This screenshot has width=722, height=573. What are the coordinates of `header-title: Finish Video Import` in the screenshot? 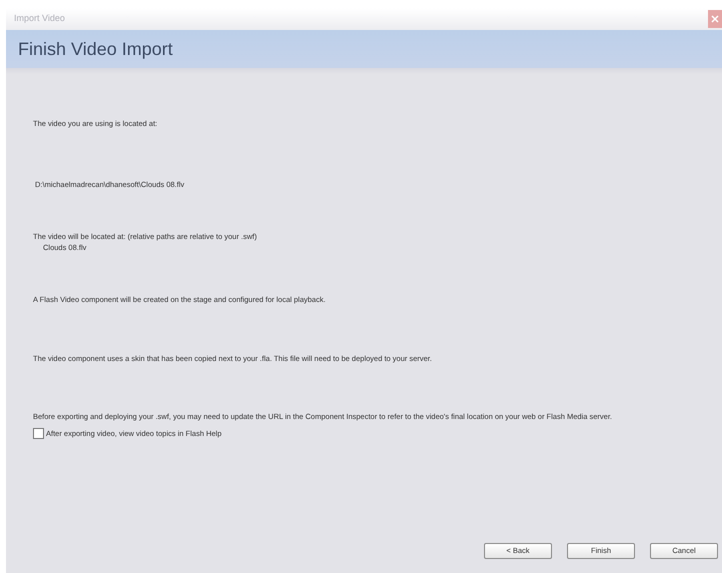 It's located at (95, 49).